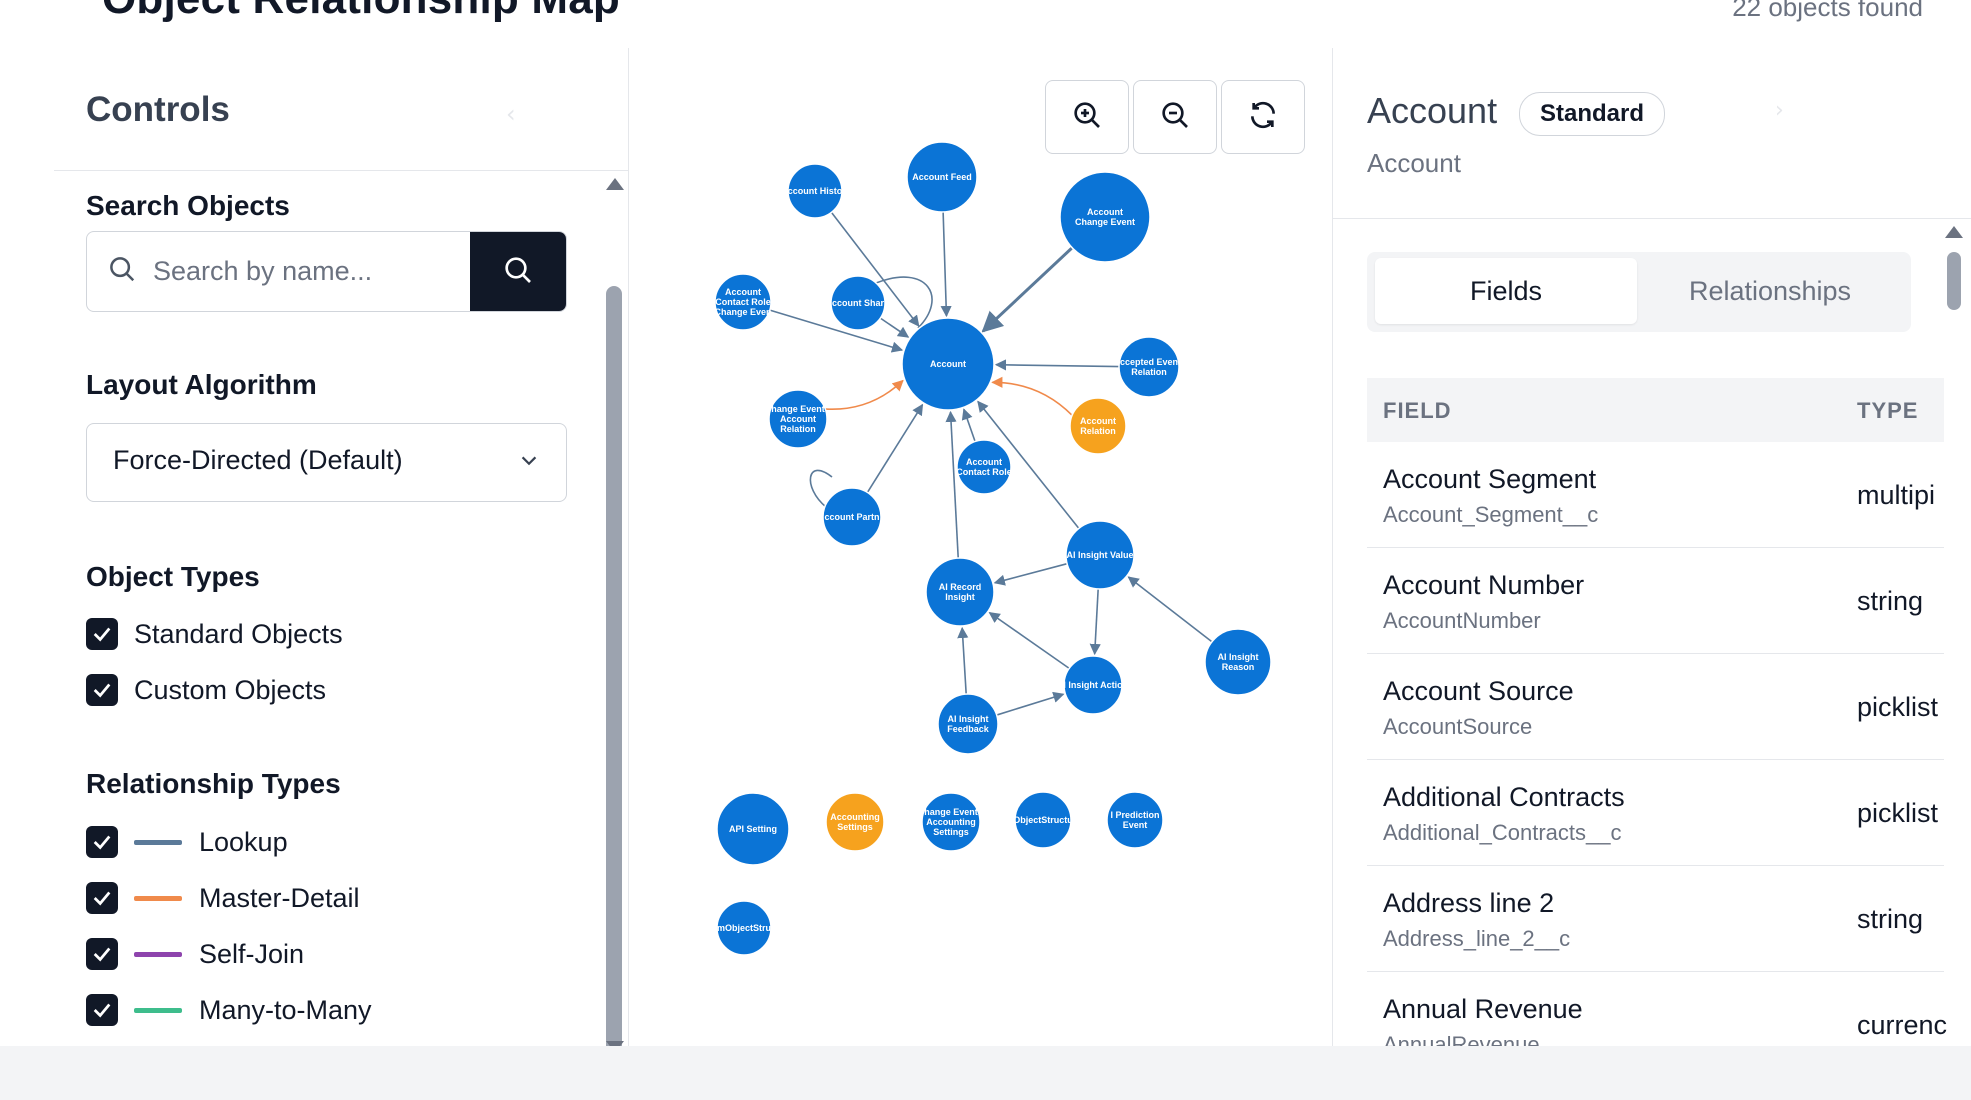  What do you see at coordinates (1098, 431) in the screenshot?
I see `node-label: Relation` at bounding box center [1098, 431].